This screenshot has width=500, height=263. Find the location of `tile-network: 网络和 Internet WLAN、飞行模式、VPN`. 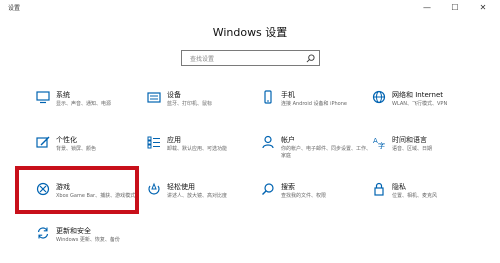

tile-network: 网络和 Internet WLAN、飞行模式、VPN is located at coordinates (428, 106).